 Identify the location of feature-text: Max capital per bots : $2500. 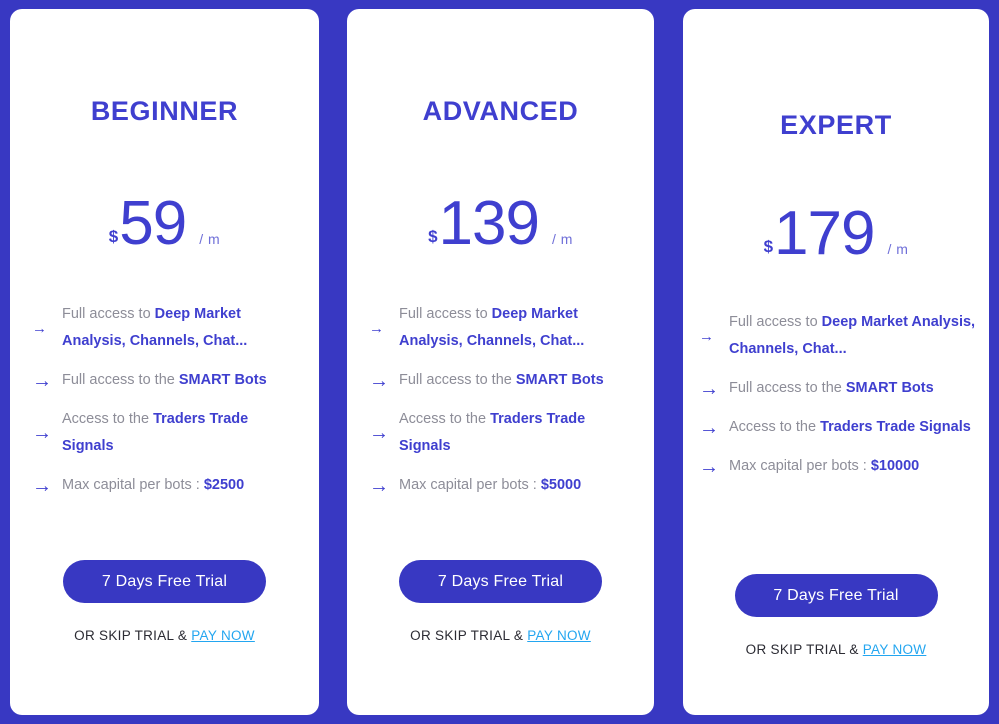
(181, 485).